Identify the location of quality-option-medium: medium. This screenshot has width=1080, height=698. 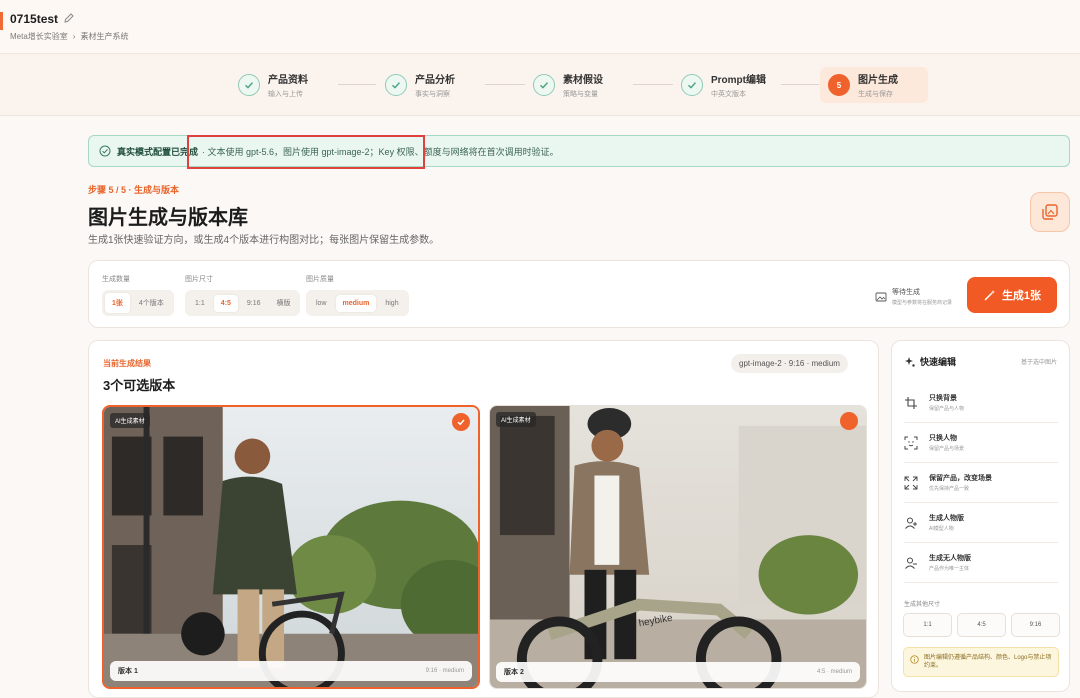
(356, 303).